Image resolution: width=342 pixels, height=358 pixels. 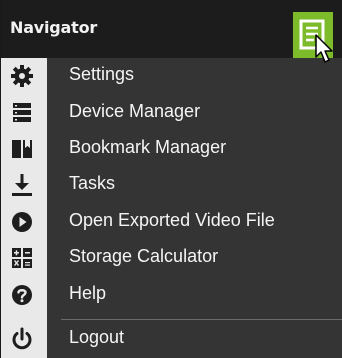 I want to click on bookmark-icon, so click(x=22, y=149).